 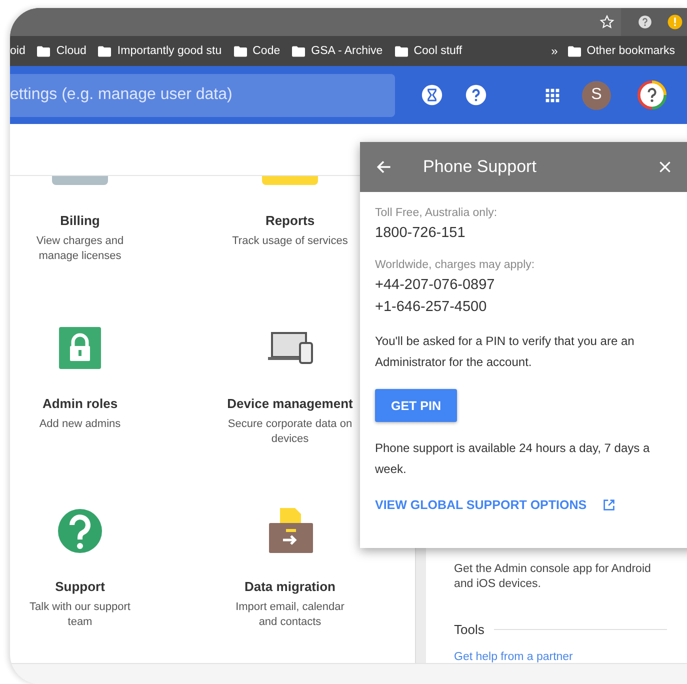 I want to click on tile-title: Device management, so click(x=290, y=403).